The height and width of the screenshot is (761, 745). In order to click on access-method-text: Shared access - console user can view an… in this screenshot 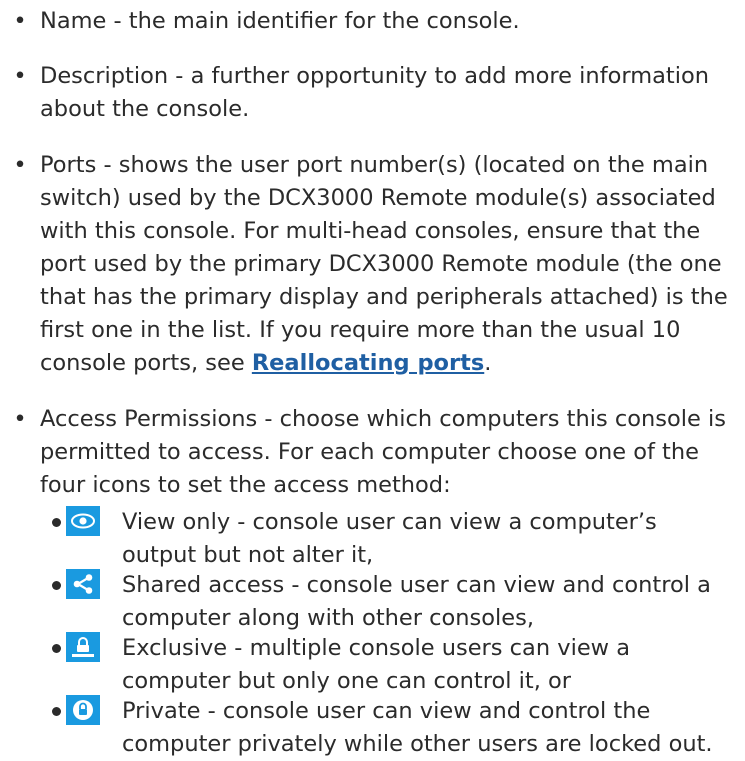, I will do `click(416, 601)`.